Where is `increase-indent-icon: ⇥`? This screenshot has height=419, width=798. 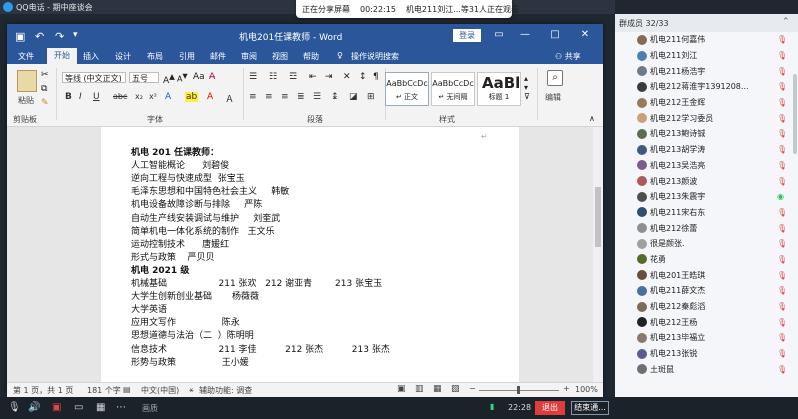
increase-indent-icon: ⇥ is located at coordinates (329, 77).